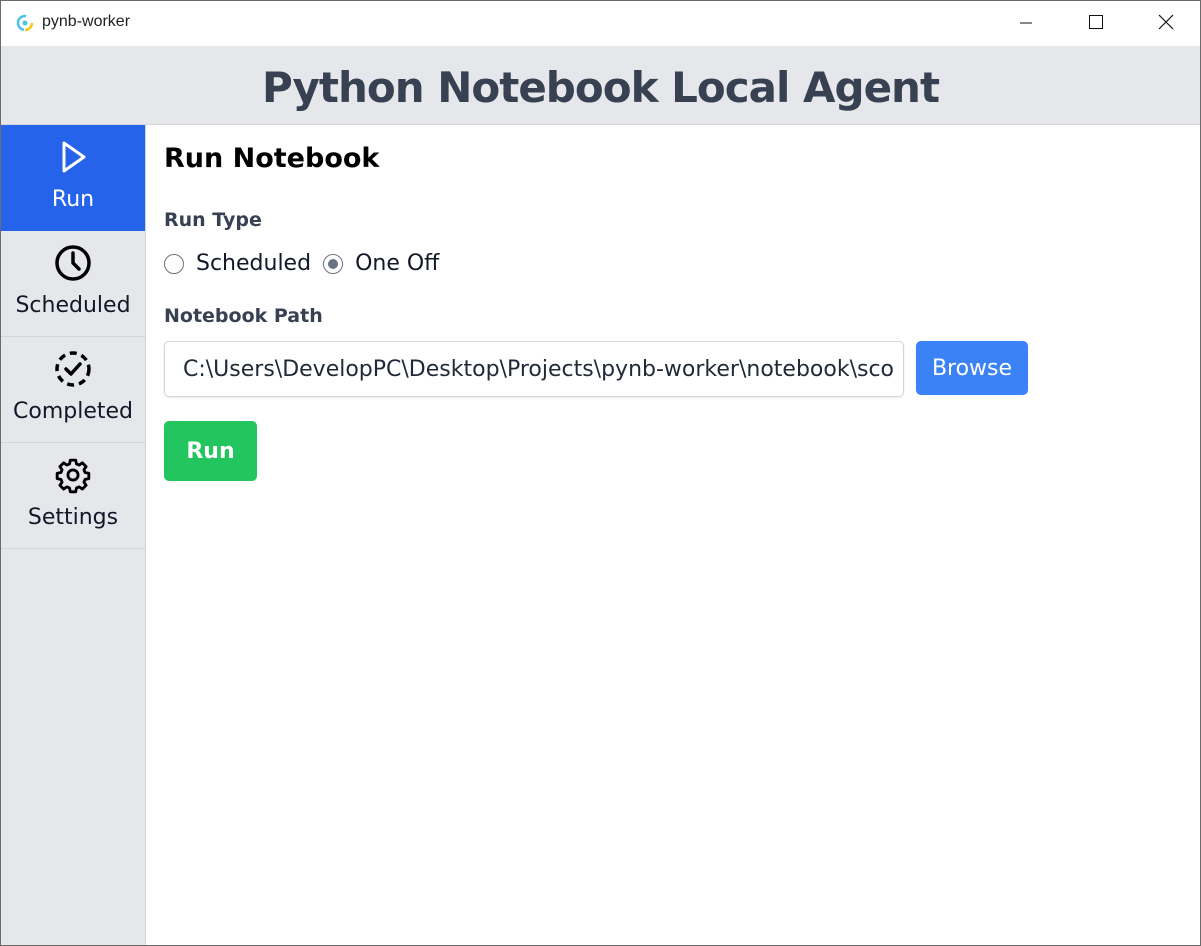 This screenshot has width=1201, height=946. What do you see at coordinates (86, 21) in the screenshot?
I see `window-title: pynb-worker` at bounding box center [86, 21].